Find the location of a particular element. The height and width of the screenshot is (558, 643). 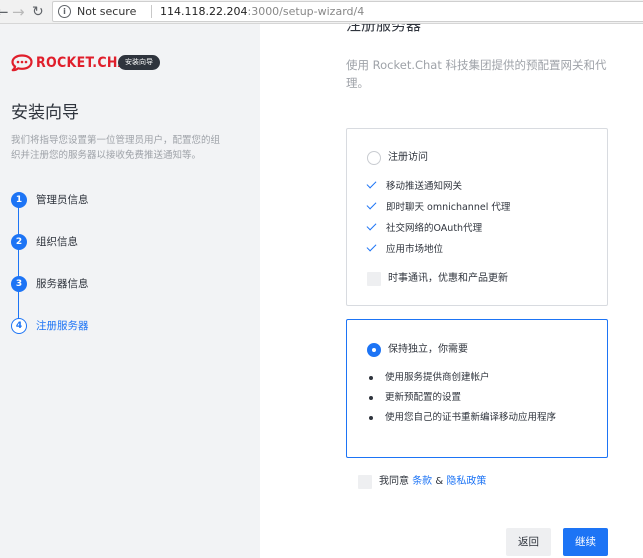

requirement-text: 更新预配置的设置 is located at coordinates (423, 397).